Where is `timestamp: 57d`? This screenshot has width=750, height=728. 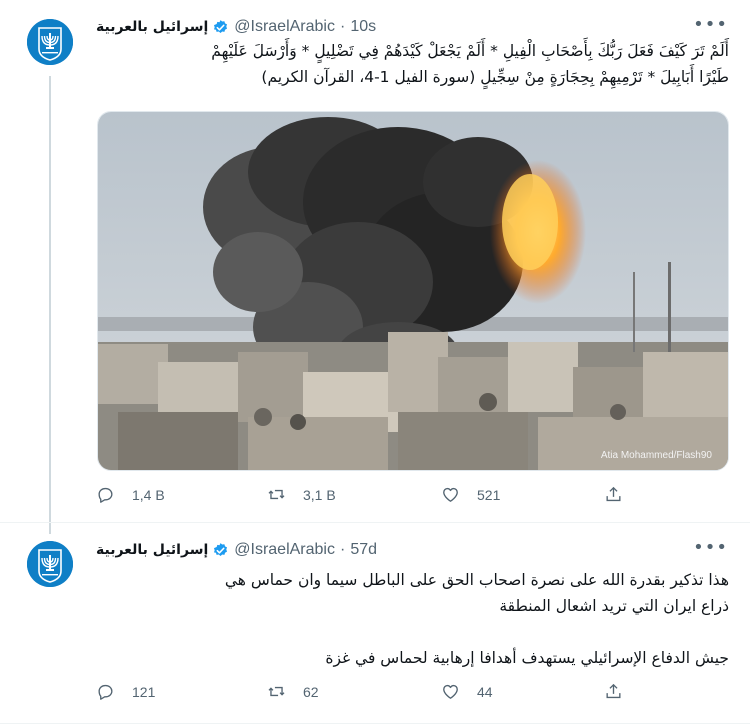
timestamp: 57d is located at coordinates (363, 550).